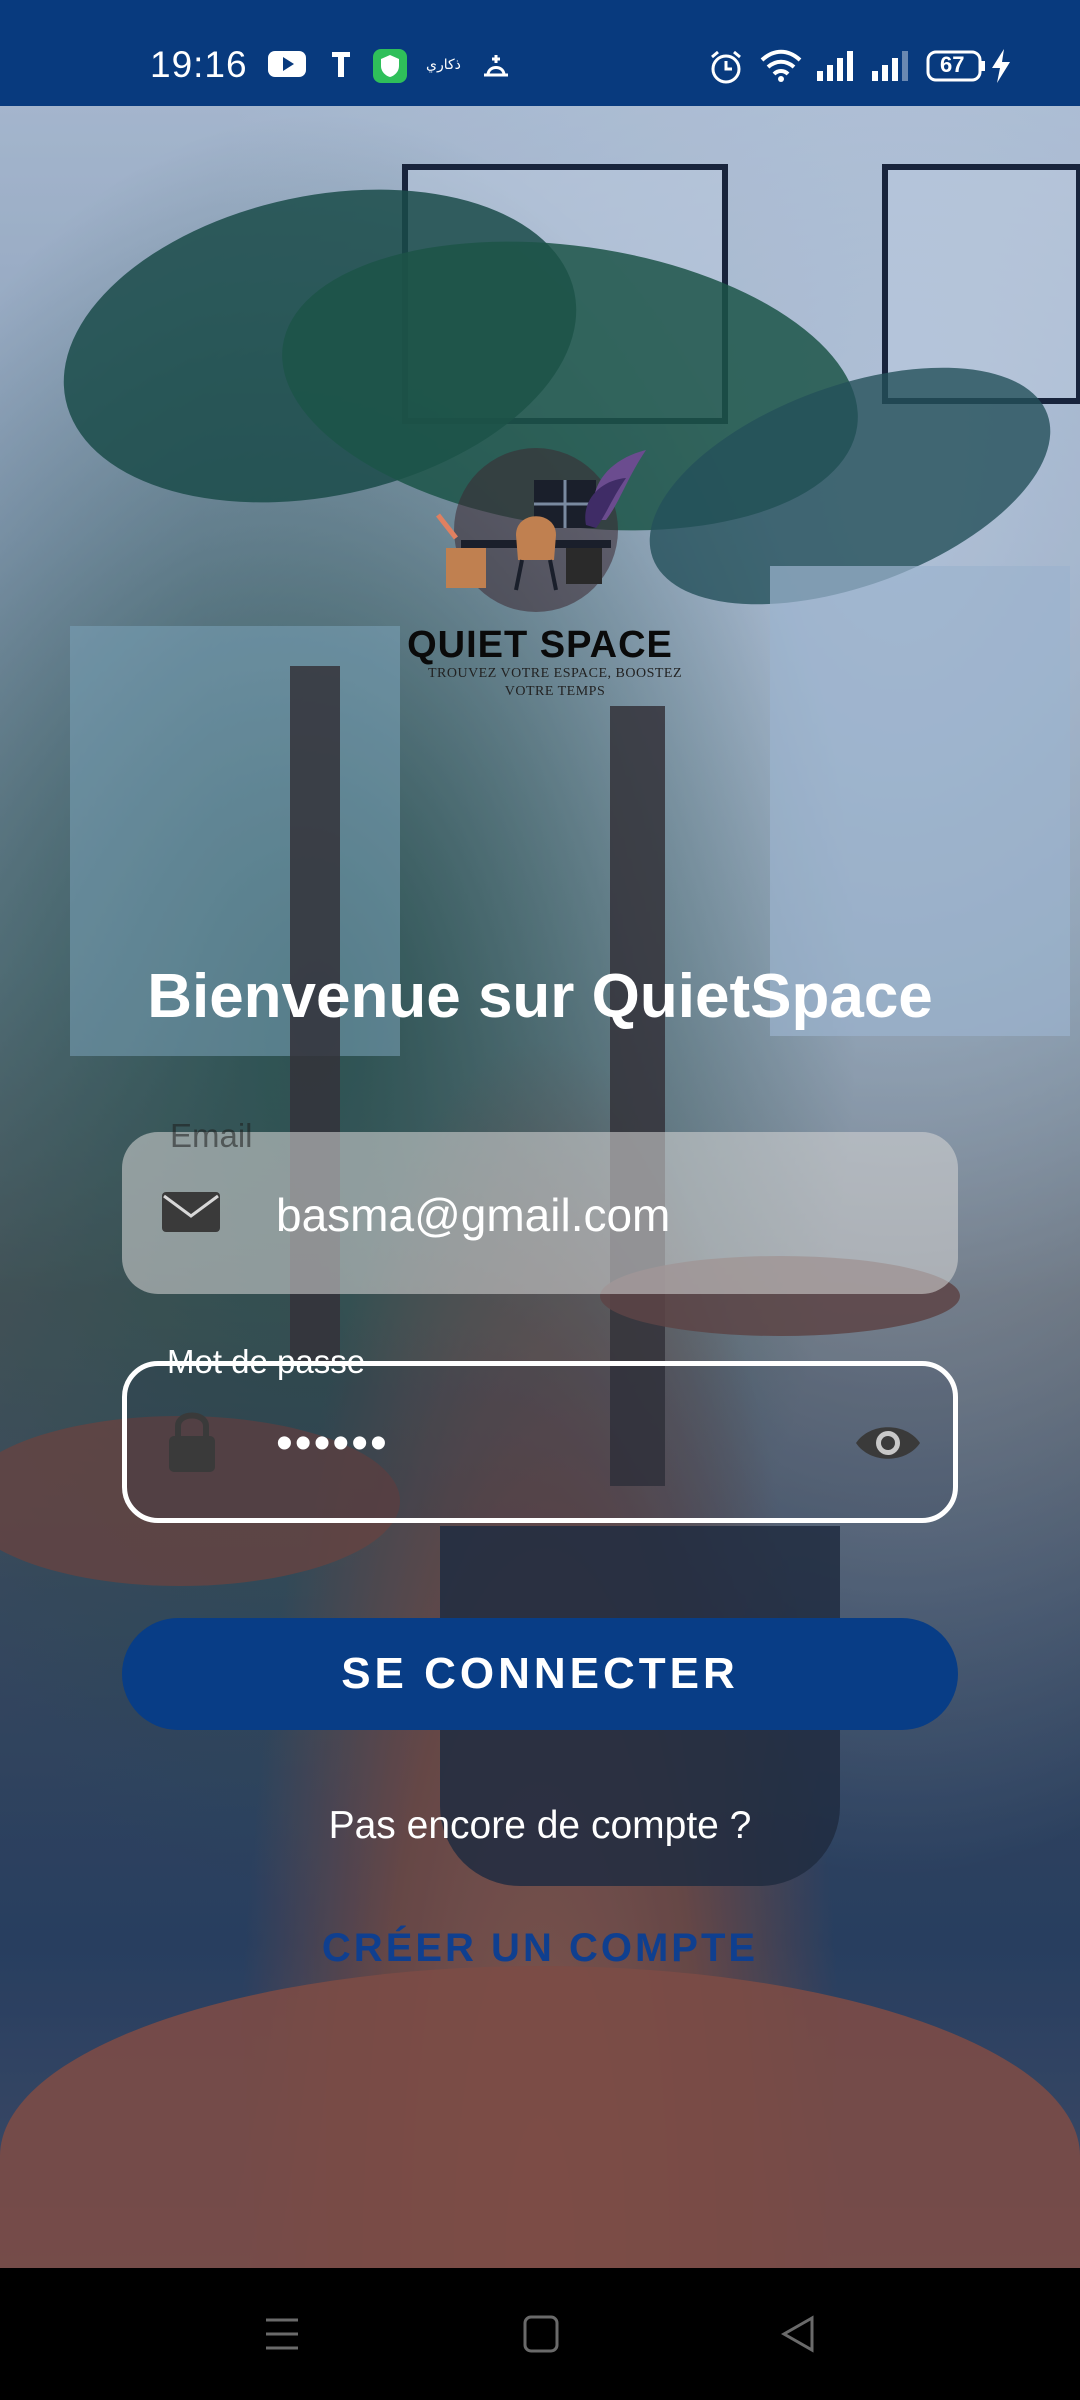 This screenshot has height=2400, width=1080. I want to click on menu-icon, so click(282, 2334).